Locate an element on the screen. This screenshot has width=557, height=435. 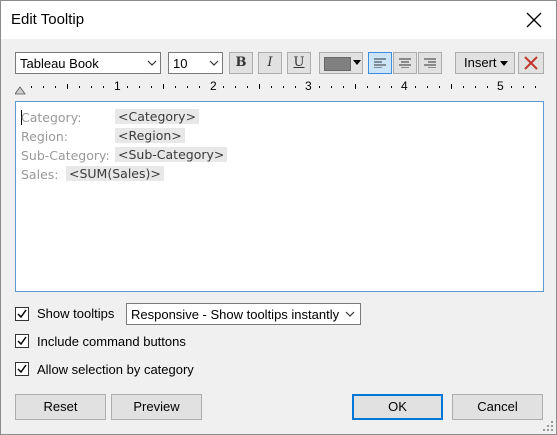
ruler-number: 5 is located at coordinates (500, 86).